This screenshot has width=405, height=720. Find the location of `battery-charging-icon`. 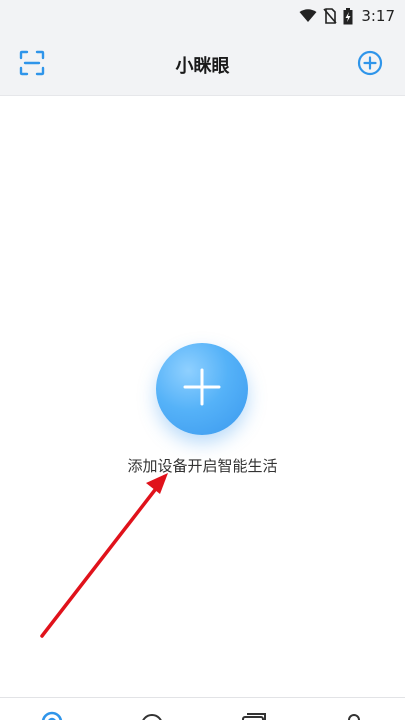

battery-charging-icon is located at coordinates (348, 16).